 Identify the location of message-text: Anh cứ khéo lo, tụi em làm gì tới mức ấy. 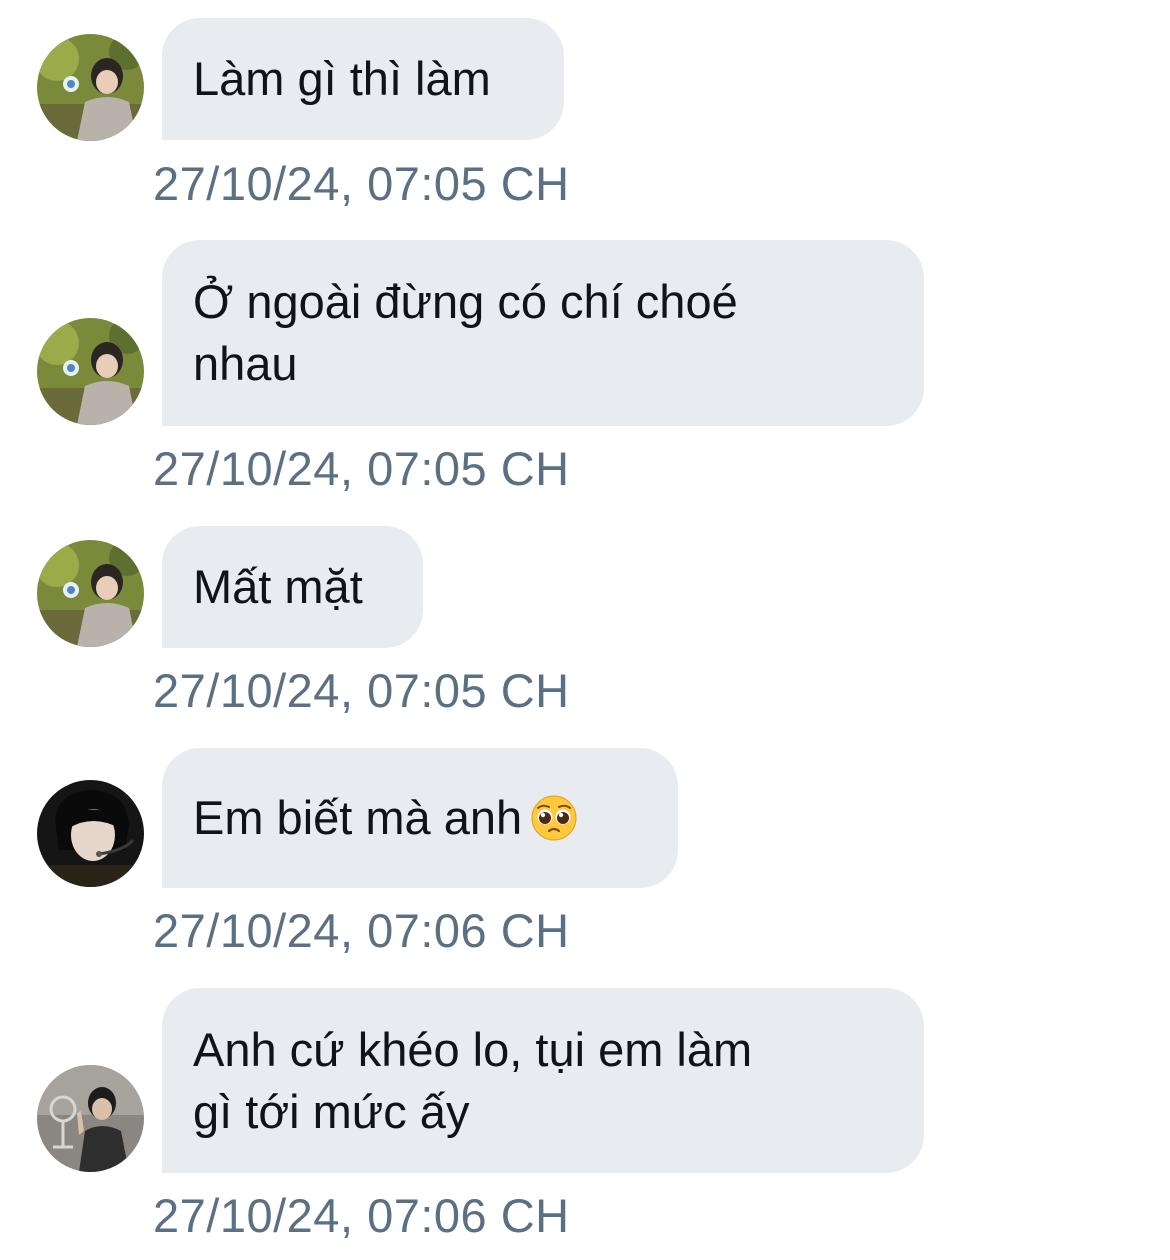
(473, 1080).